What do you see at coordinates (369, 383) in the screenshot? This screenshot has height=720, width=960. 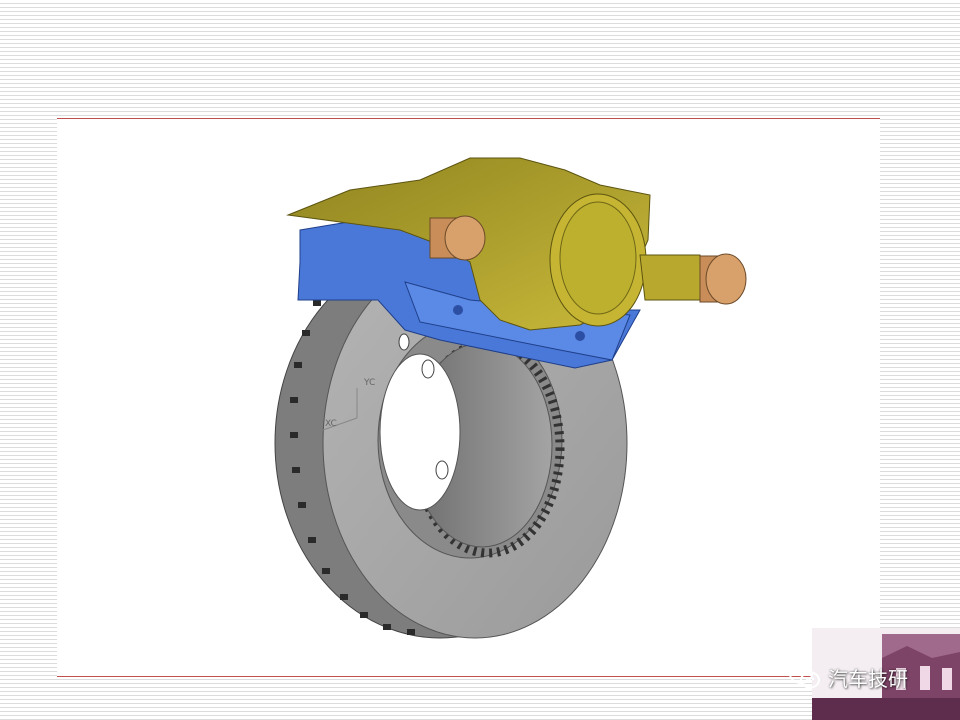 I see `axis-label-y: YC` at bounding box center [369, 383].